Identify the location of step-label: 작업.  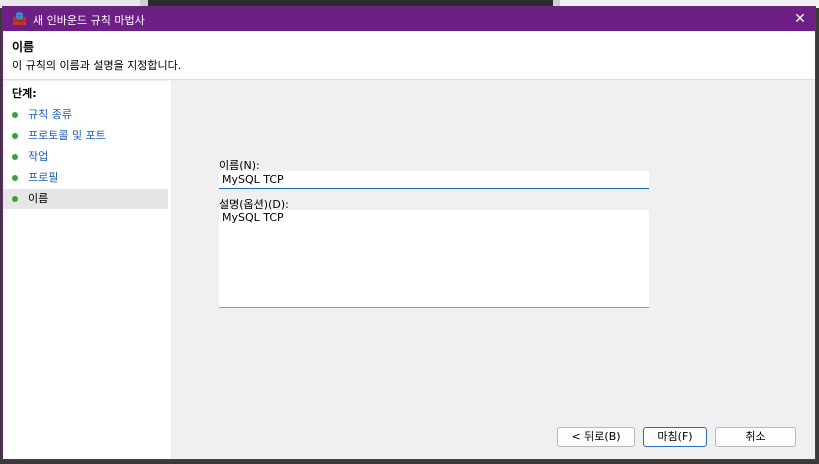
(38, 156).